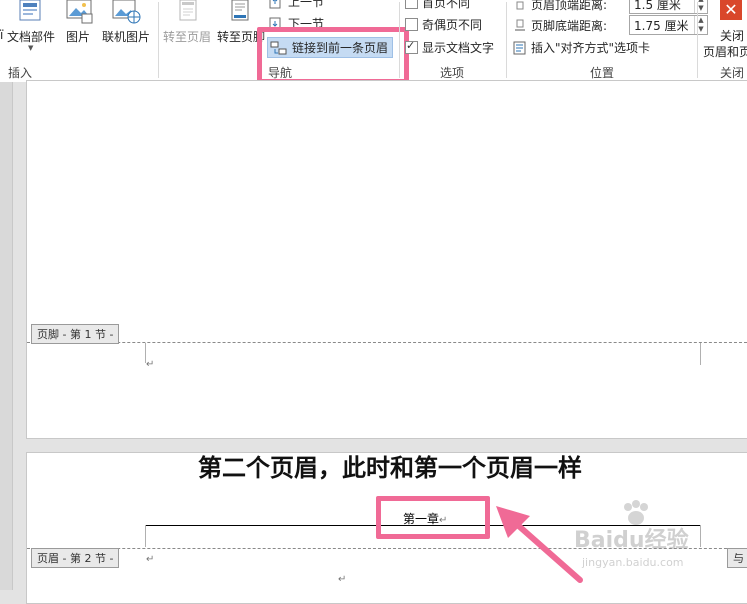  Describe the element at coordinates (411, 46) in the screenshot. I see `show-document-text-checkbox` at that location.